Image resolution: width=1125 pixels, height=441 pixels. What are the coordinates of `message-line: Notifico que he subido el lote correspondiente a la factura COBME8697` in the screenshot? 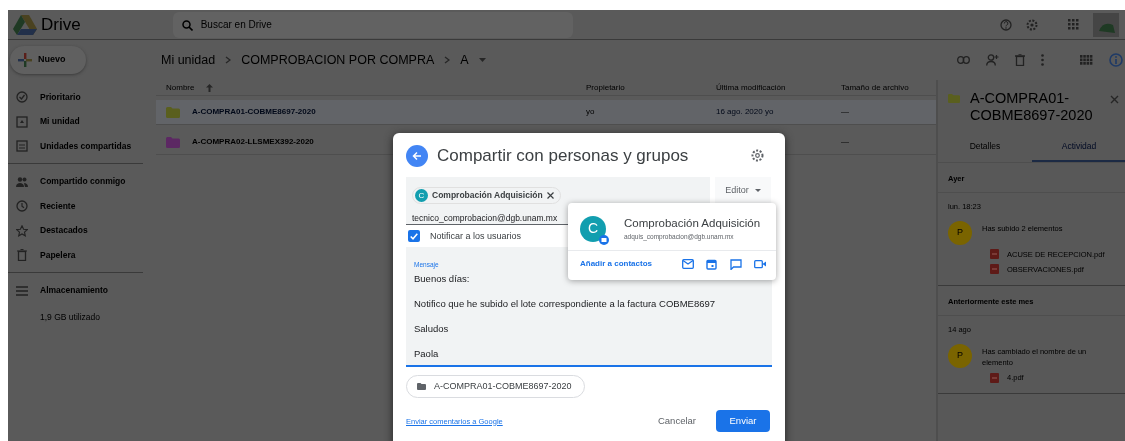 It's located at (564, 303).